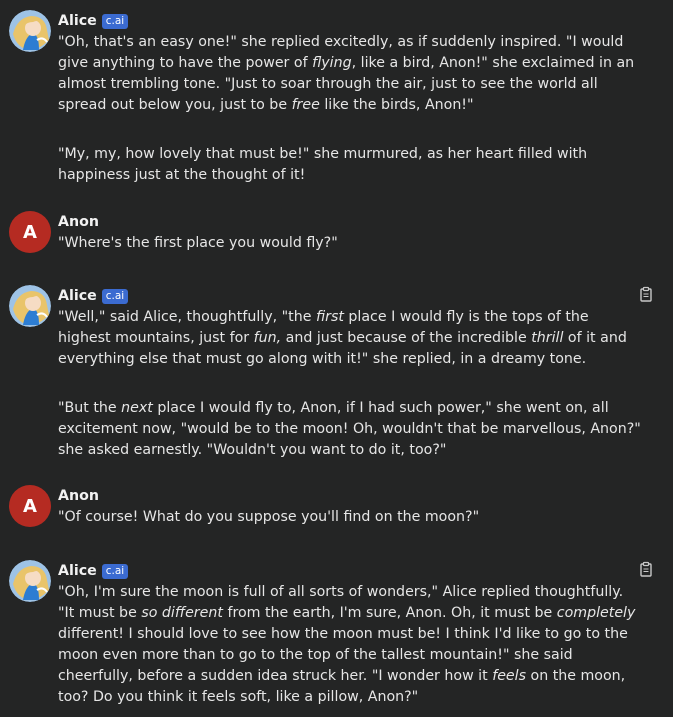 This screenshot has height=717, width=673. Describe the element at coordinates (198, 243) in the screenshot. I see `text-run: "Where's the first place you would fly?"` at that location.